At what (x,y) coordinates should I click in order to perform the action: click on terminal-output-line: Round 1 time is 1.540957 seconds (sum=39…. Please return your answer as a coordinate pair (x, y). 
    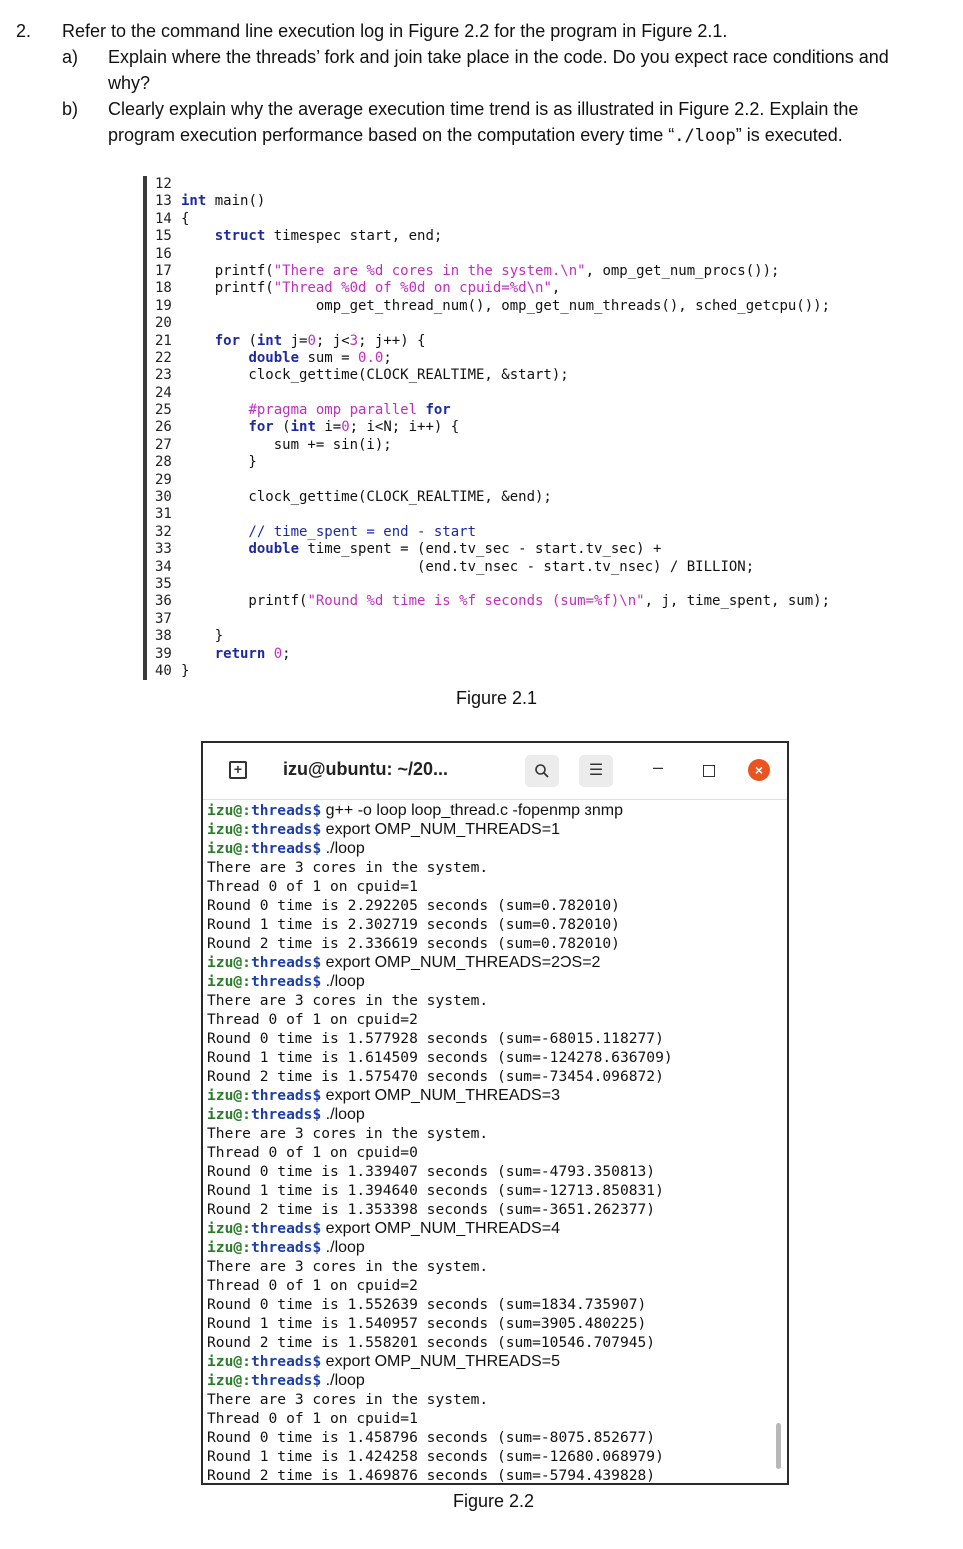
    Looking at the image, I should click on (427, 1323).